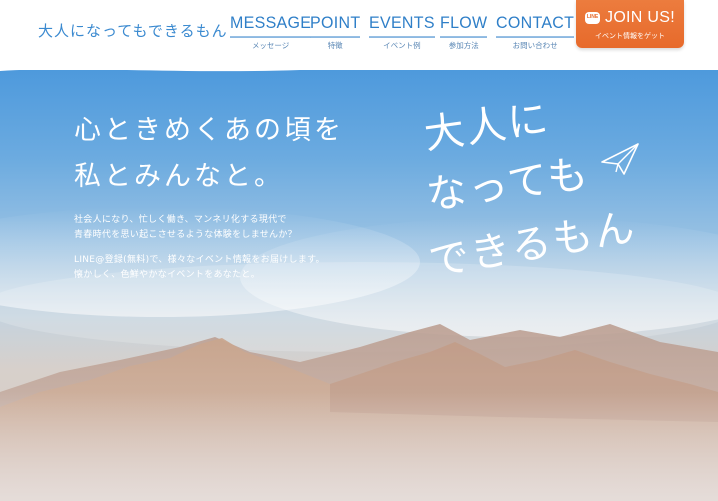 The image size is (718, 501). I want to click on hero-tagline: 心ときめくあの頃を 私とみんなと。, so click(209, 153).